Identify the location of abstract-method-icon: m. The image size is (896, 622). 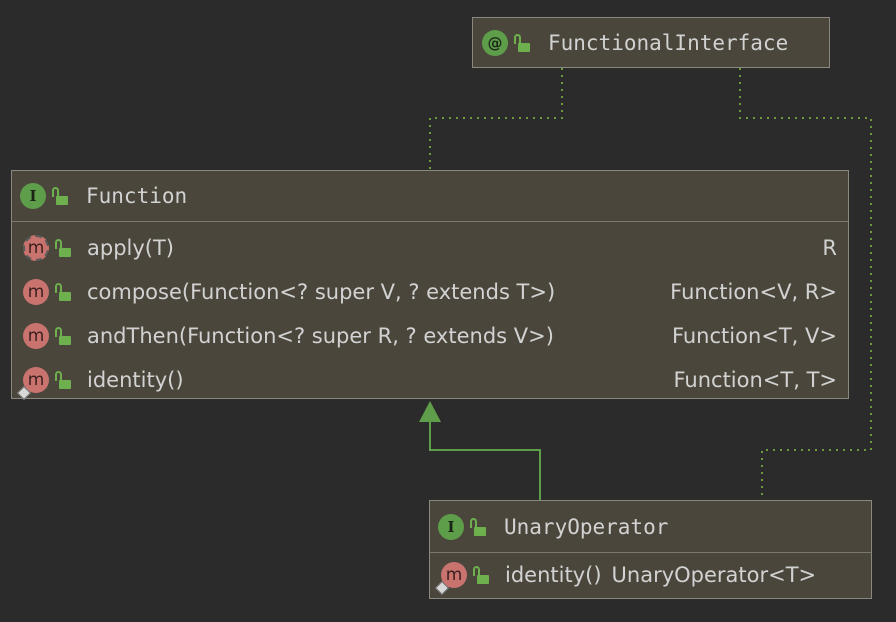
(36, 248).